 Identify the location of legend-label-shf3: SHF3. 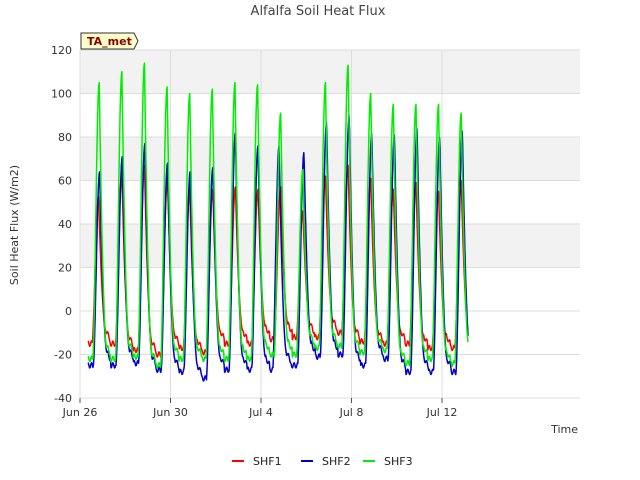
(398, 461).